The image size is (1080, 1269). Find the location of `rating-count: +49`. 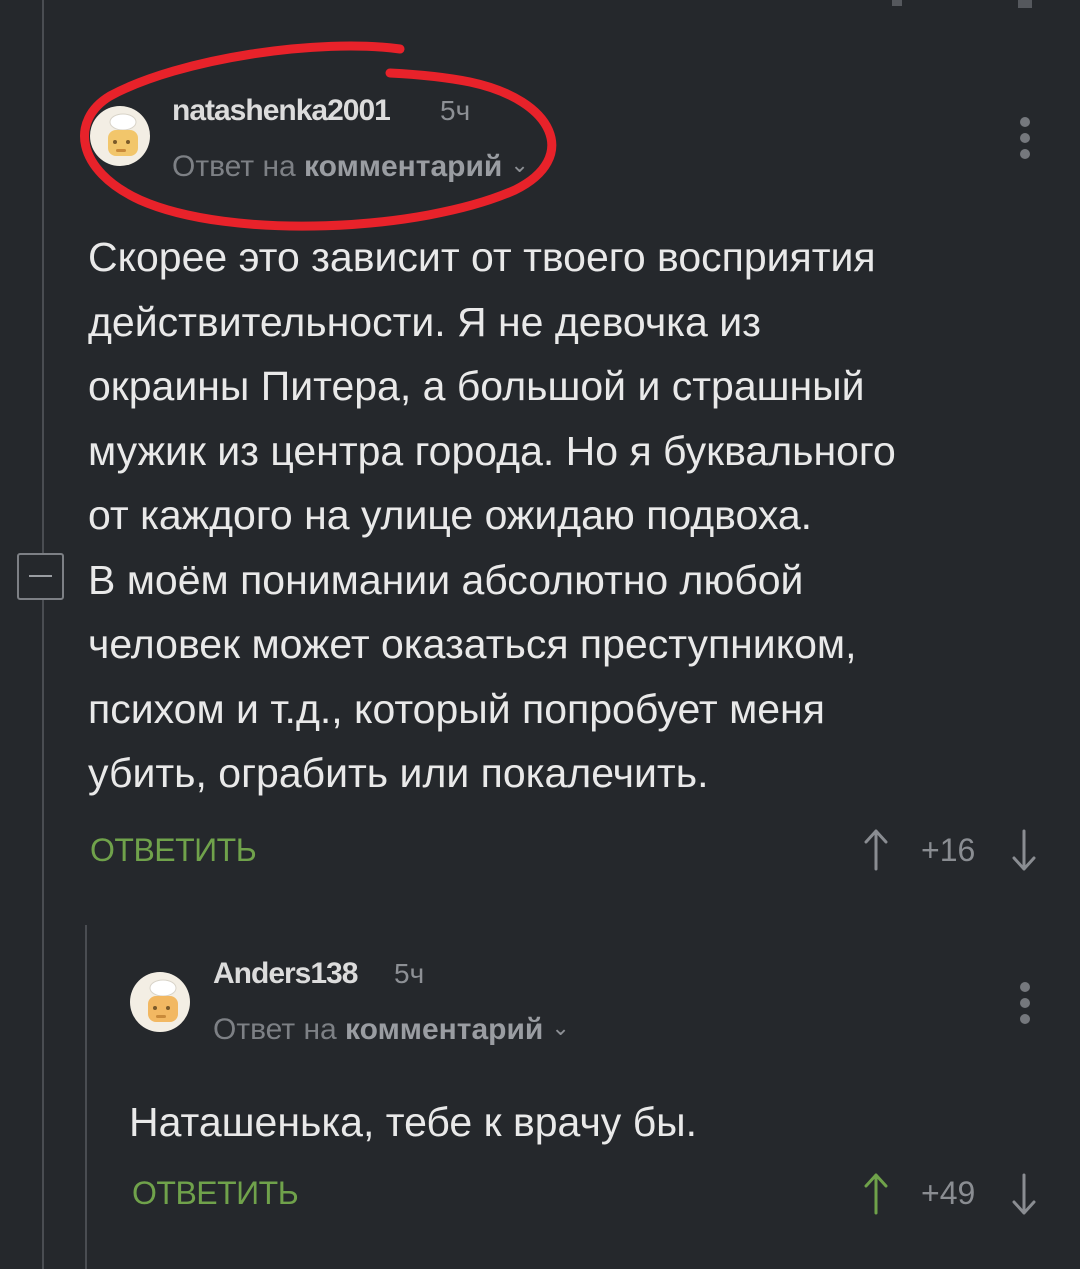

rating-count: +49 is located at coordinates (948, 1193).